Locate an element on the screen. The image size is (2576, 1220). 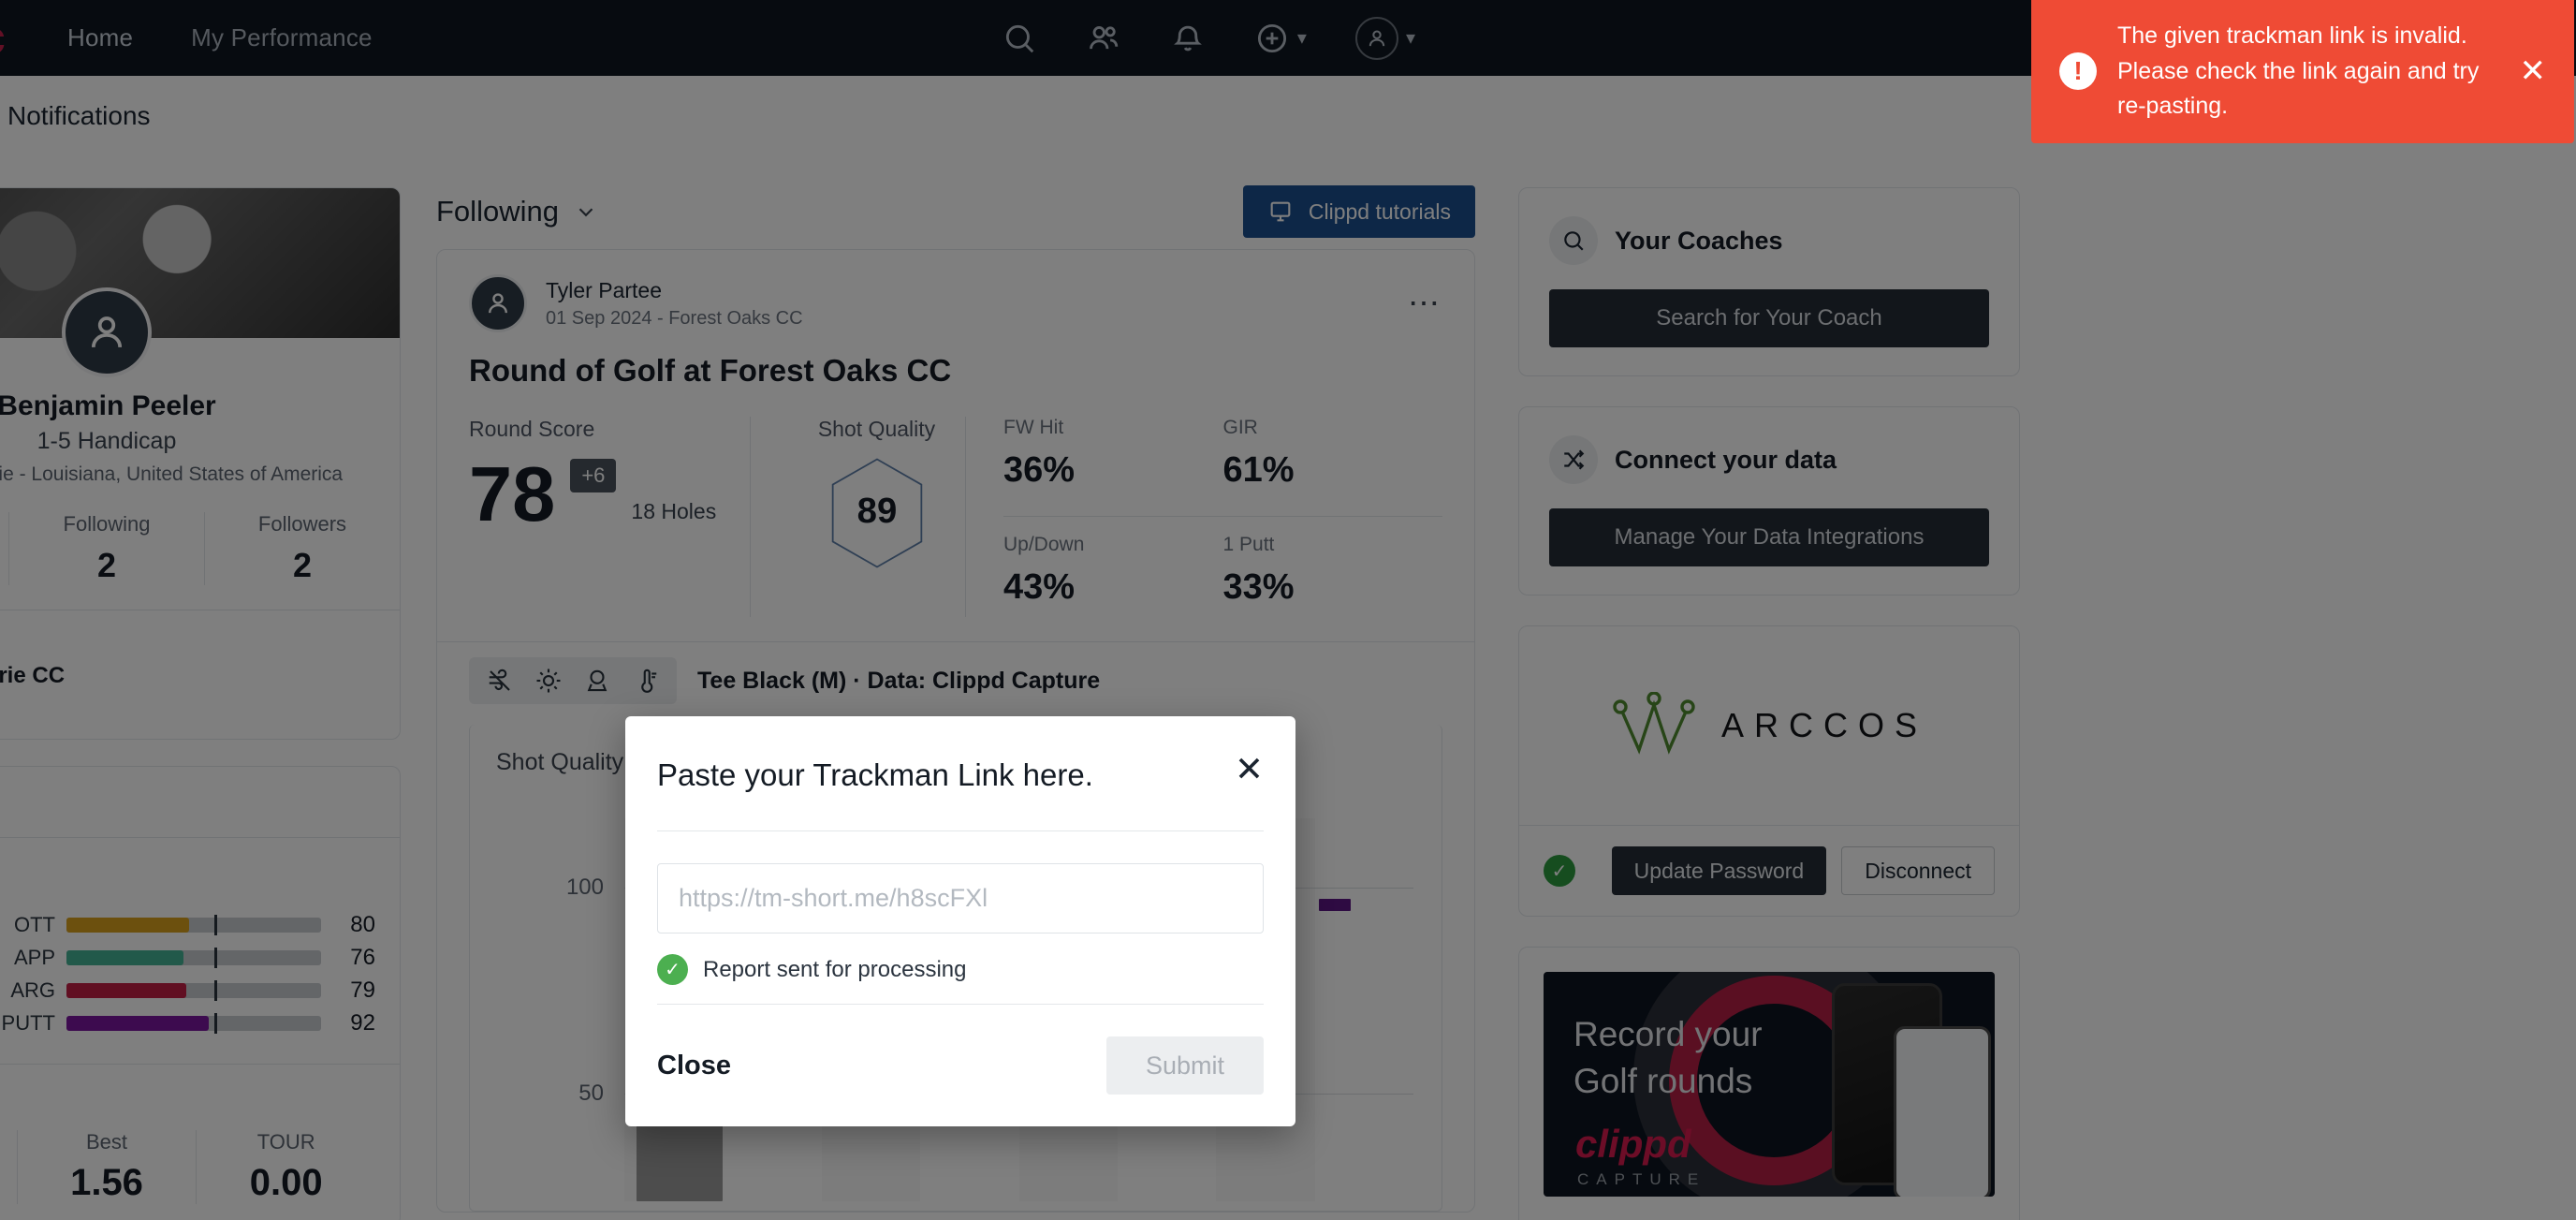
upload-status: ✓ Report sent for processing is located at coordinates (961, 979).